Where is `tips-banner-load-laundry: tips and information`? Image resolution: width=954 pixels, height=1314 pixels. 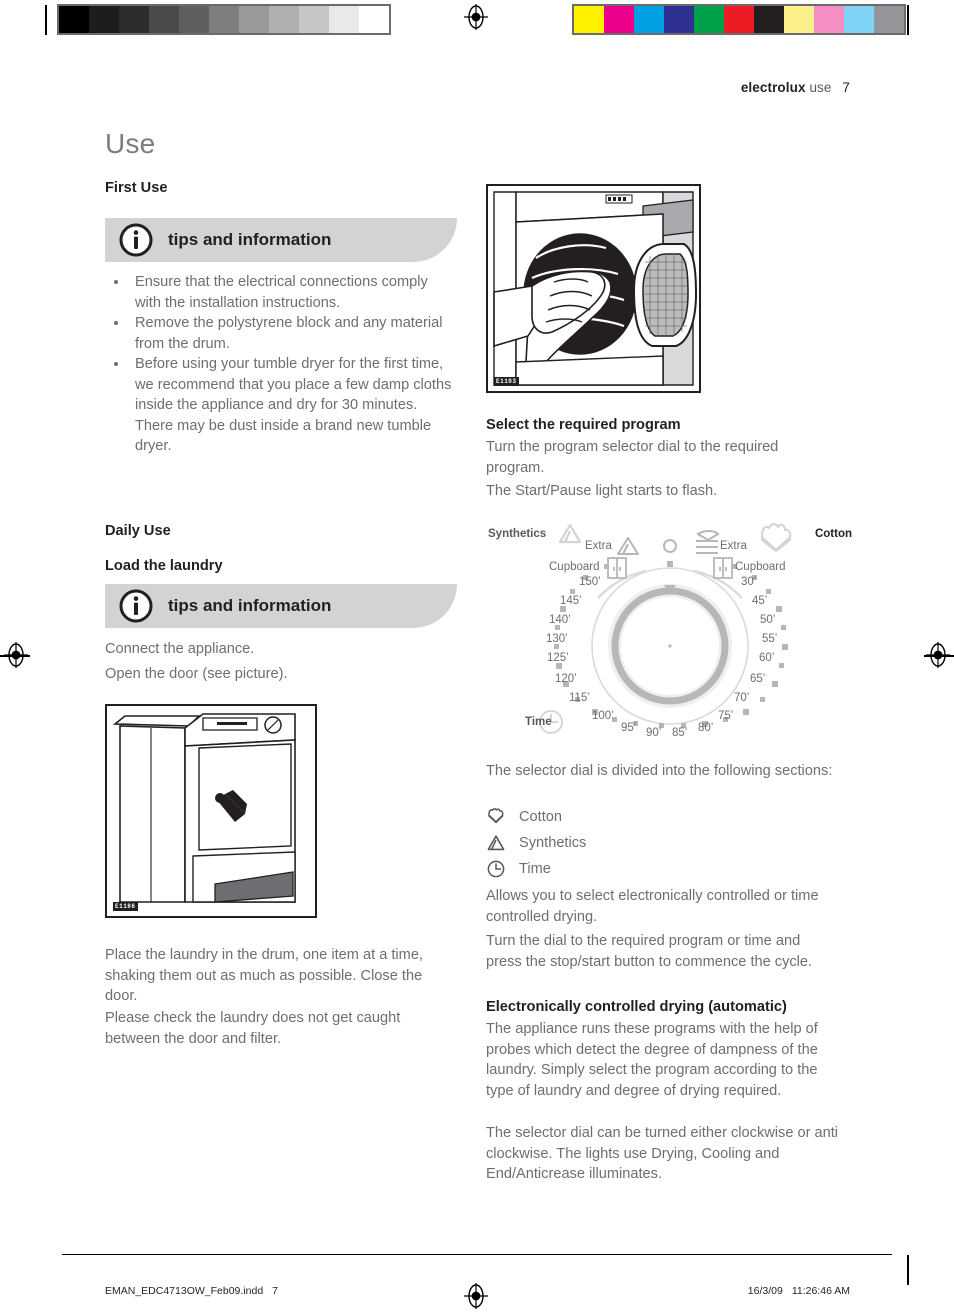 tips-banner-load-laundry: tips and information is located at coordinates (281, 606).